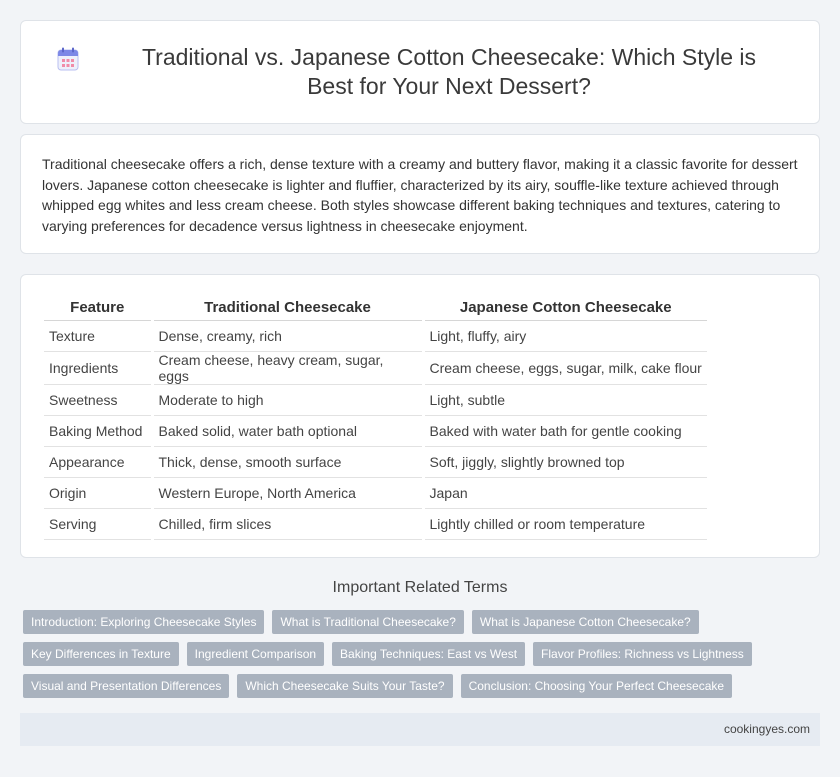 This screenshot has height=777, width=840. What do you see at coordinates (98, 368) in the screenshot?
I see `feature-cell: Ingredients` at bounding box center [98, 368].